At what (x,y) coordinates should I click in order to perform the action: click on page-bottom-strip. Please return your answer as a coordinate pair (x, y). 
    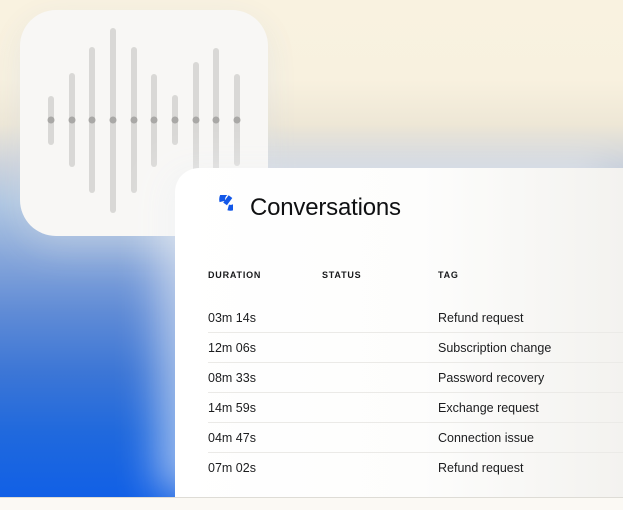
    Looking at the image, I should click on (311, 503).